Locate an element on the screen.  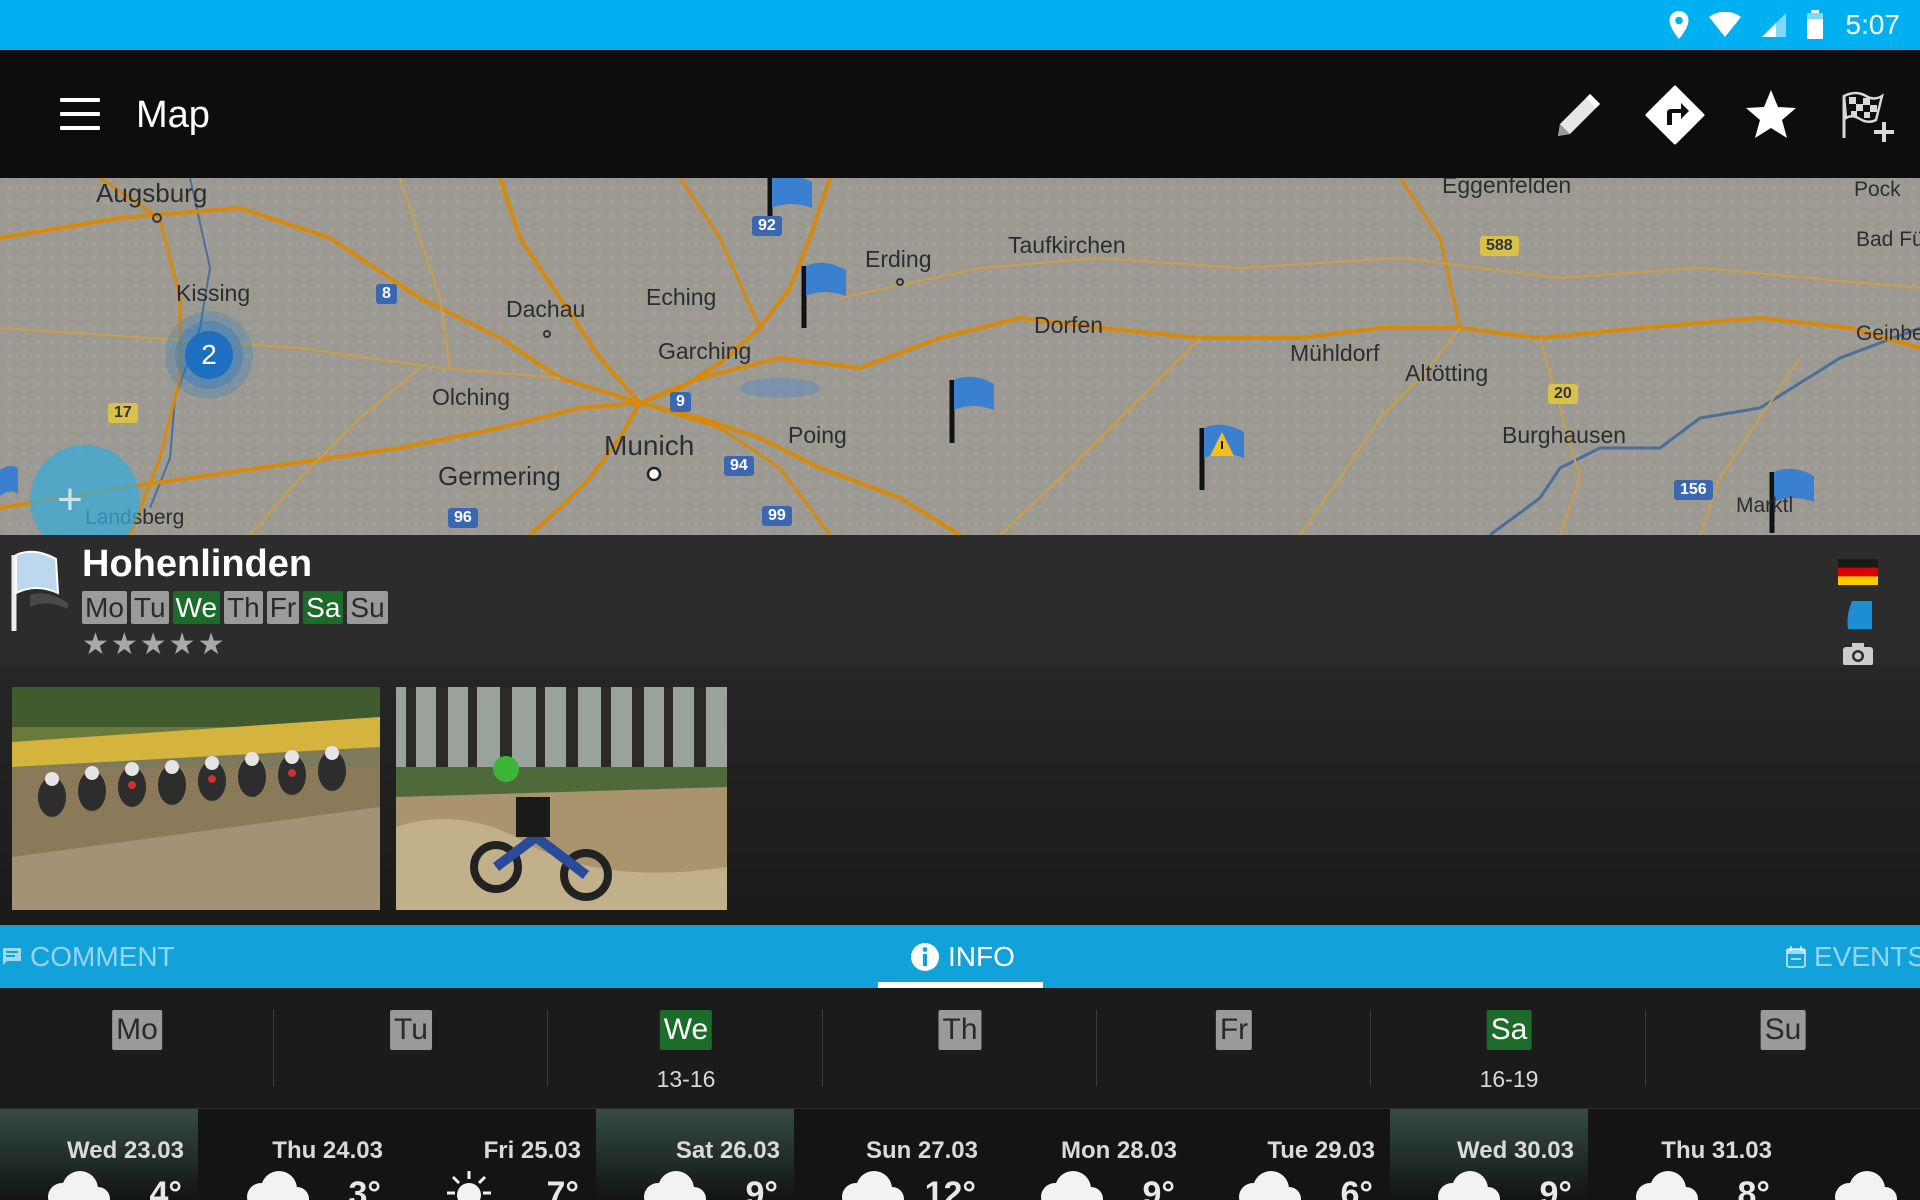
day-chip: Fr is located at coordinates (283, 607).